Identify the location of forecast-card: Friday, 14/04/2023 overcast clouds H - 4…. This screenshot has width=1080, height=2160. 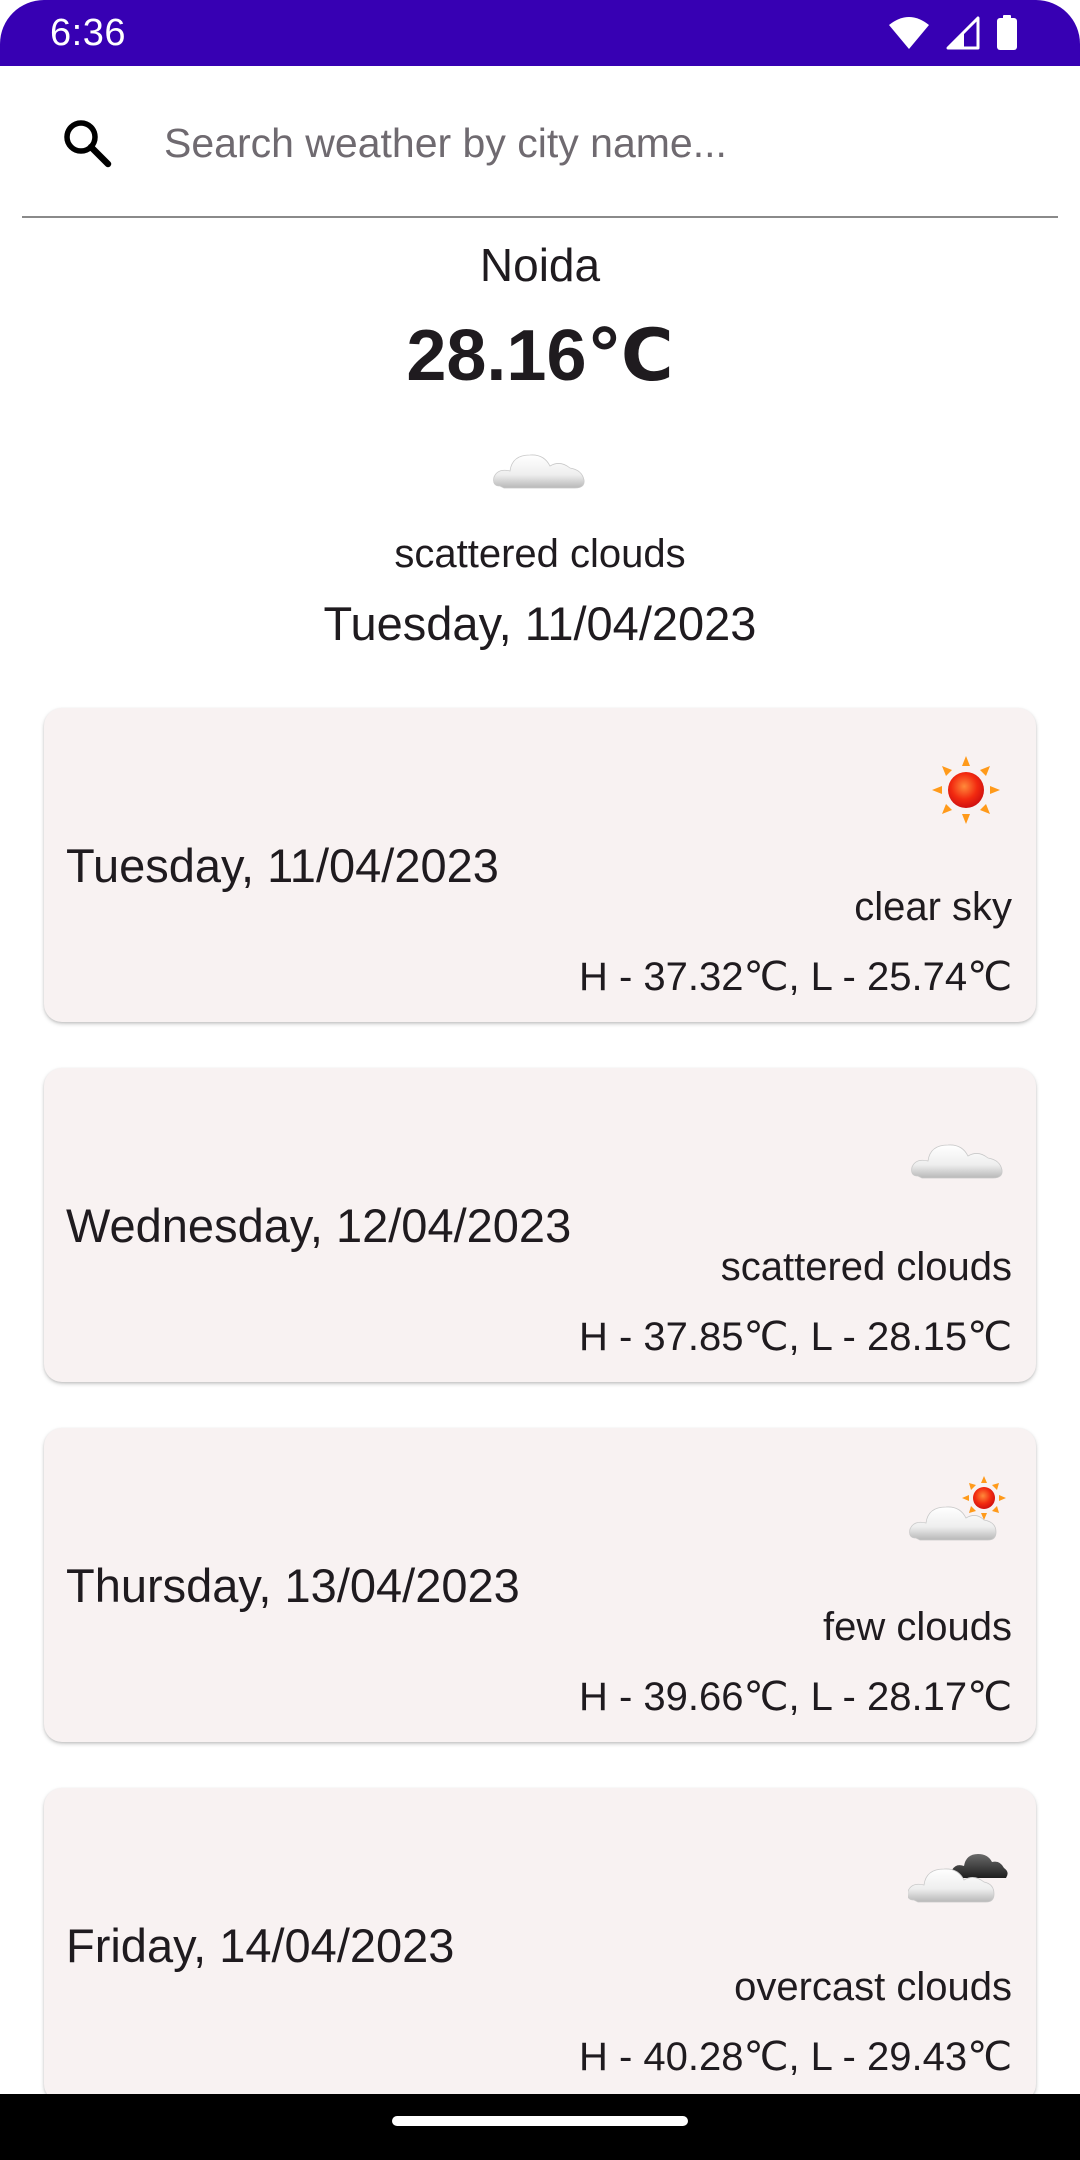
(540, 1945).